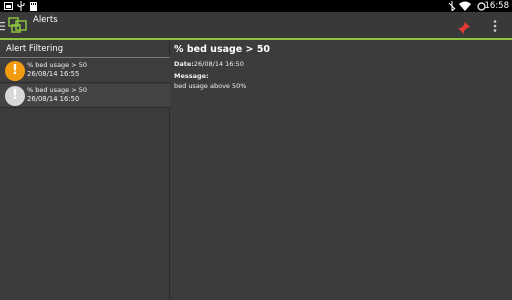 The width and height of the screenshot is (512, 300). I want to click on bluetooth-off-icon, so click(452, 6).